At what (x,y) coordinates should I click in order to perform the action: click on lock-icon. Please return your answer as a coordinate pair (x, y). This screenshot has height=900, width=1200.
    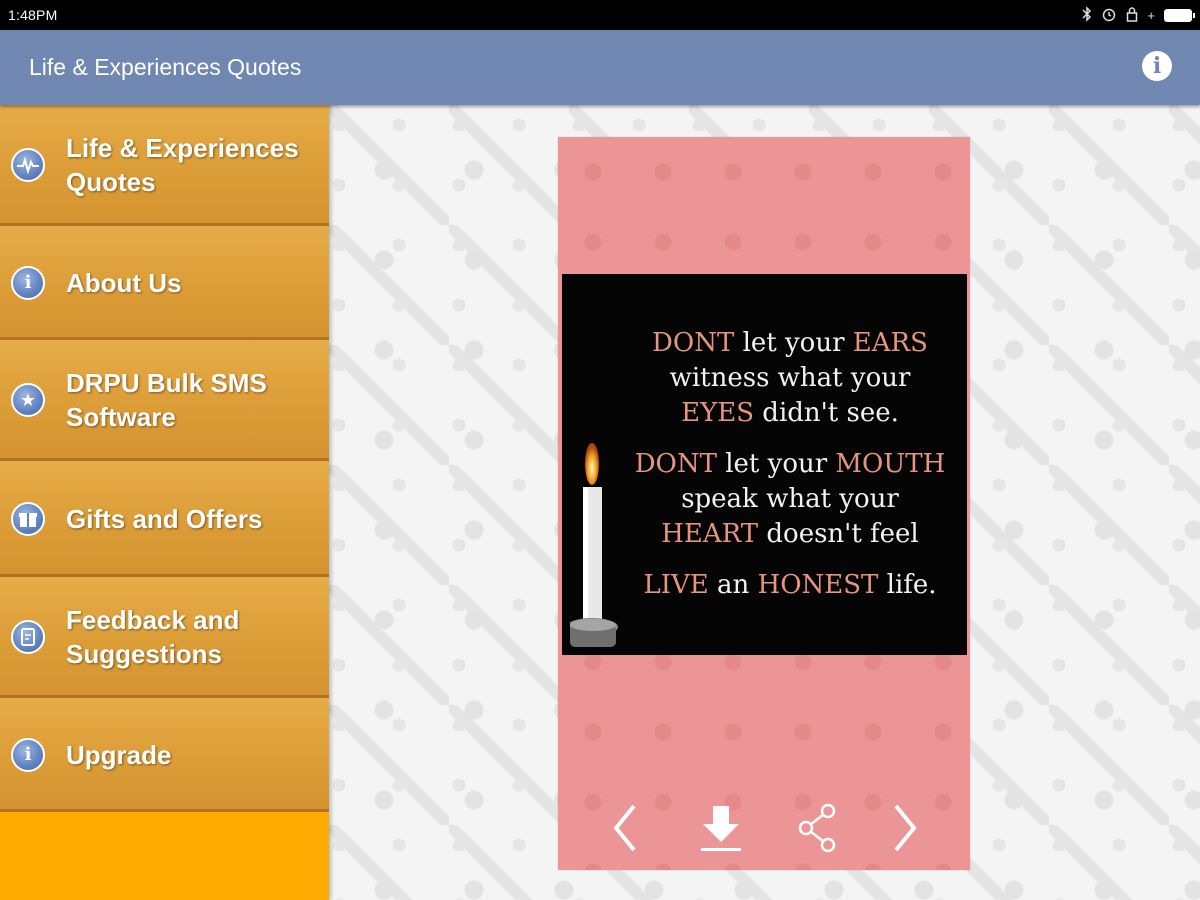
    Looking at the image, I should click on (1132, 15).